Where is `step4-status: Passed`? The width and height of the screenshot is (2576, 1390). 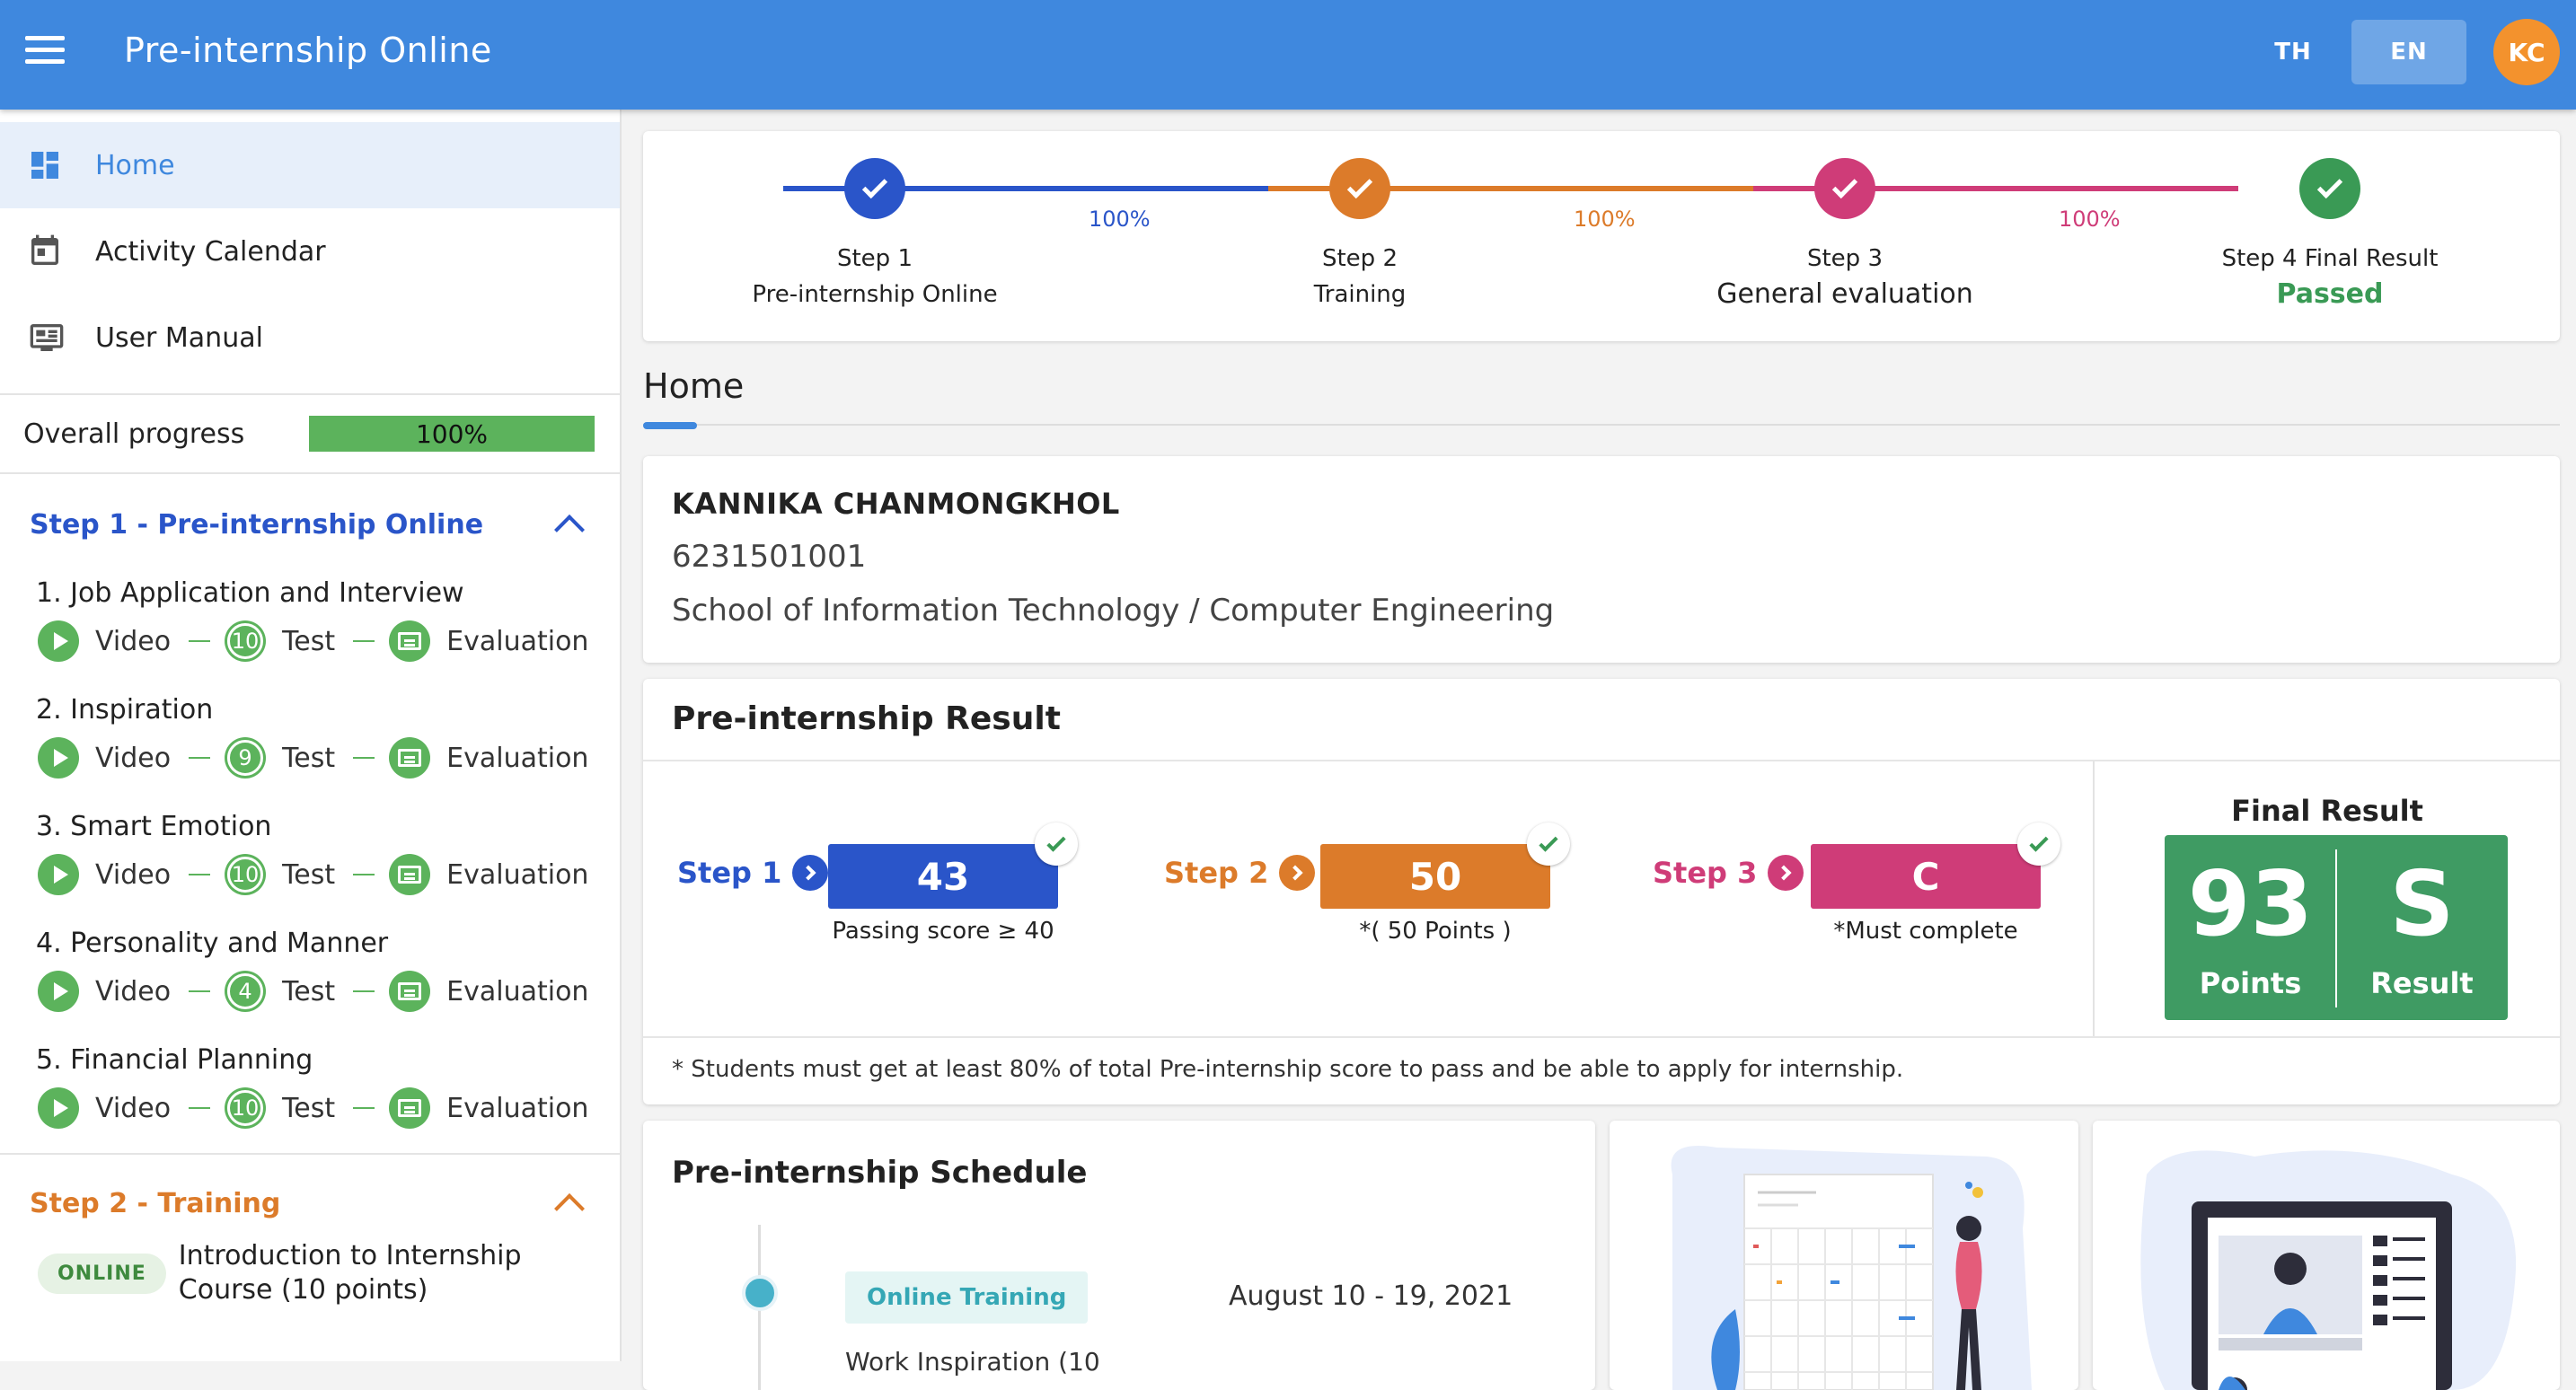
step4-status: Passed is located at coordinates (2330, 294).